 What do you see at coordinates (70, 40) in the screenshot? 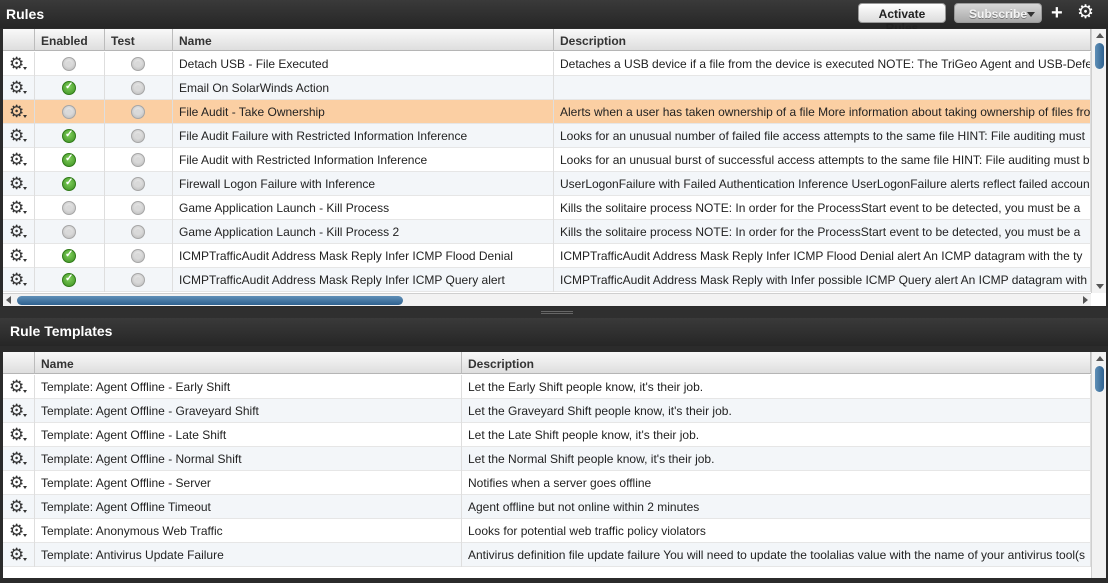
I see `column-header-enabled: Enabled` at bounding box center [70, 40].